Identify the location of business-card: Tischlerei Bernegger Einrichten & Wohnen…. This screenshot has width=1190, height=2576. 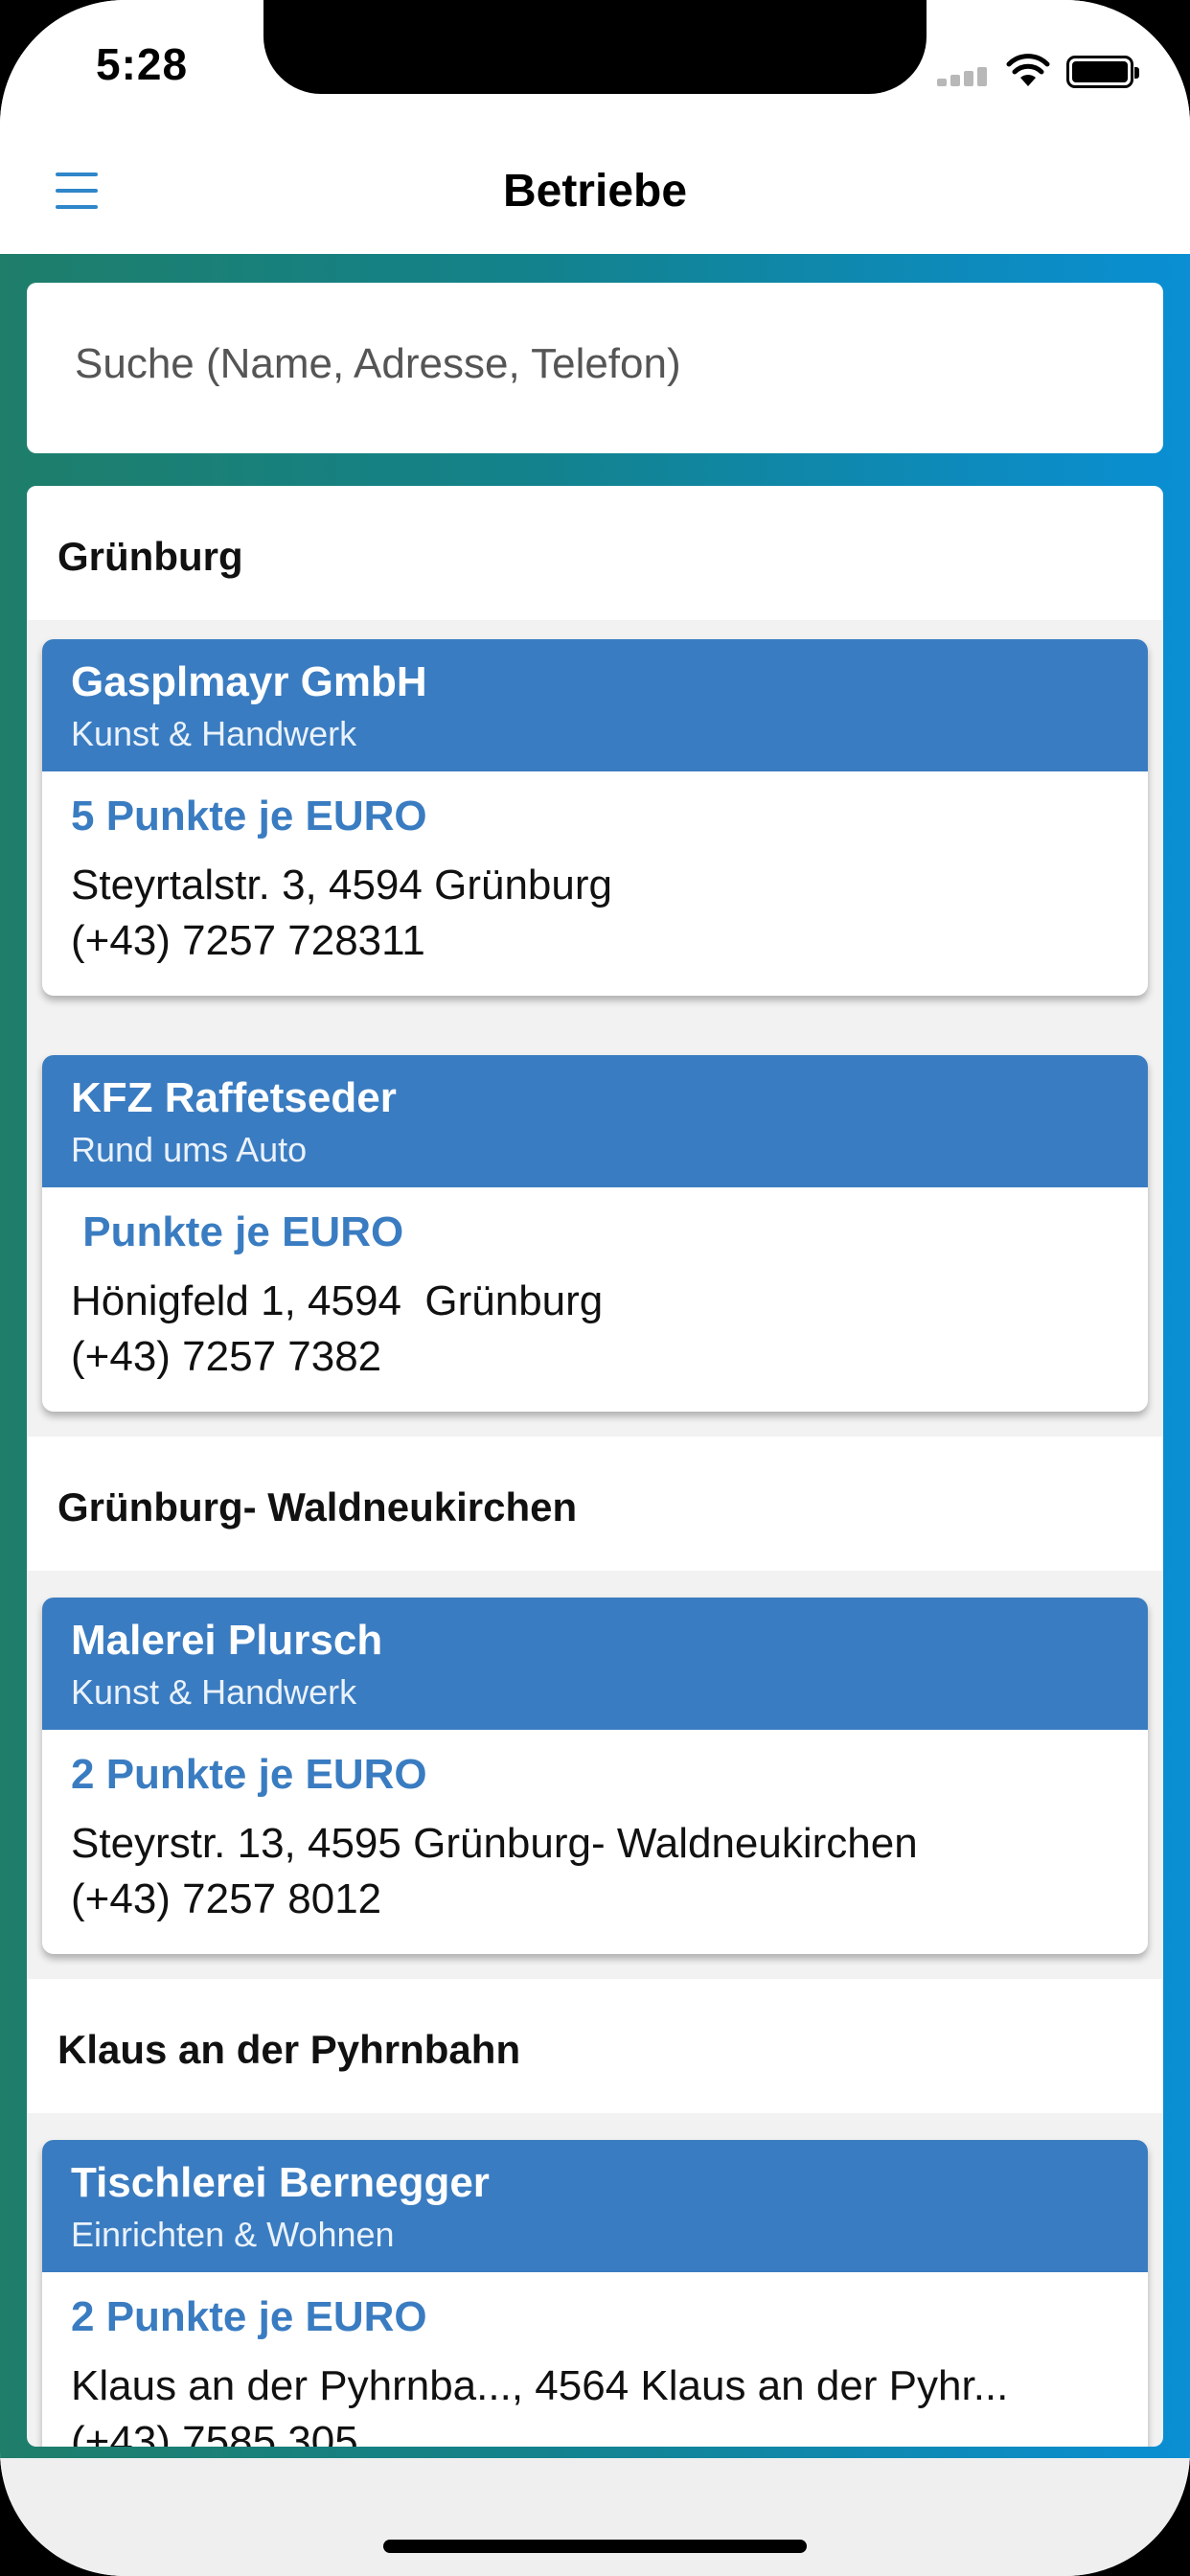
(595, 2294).